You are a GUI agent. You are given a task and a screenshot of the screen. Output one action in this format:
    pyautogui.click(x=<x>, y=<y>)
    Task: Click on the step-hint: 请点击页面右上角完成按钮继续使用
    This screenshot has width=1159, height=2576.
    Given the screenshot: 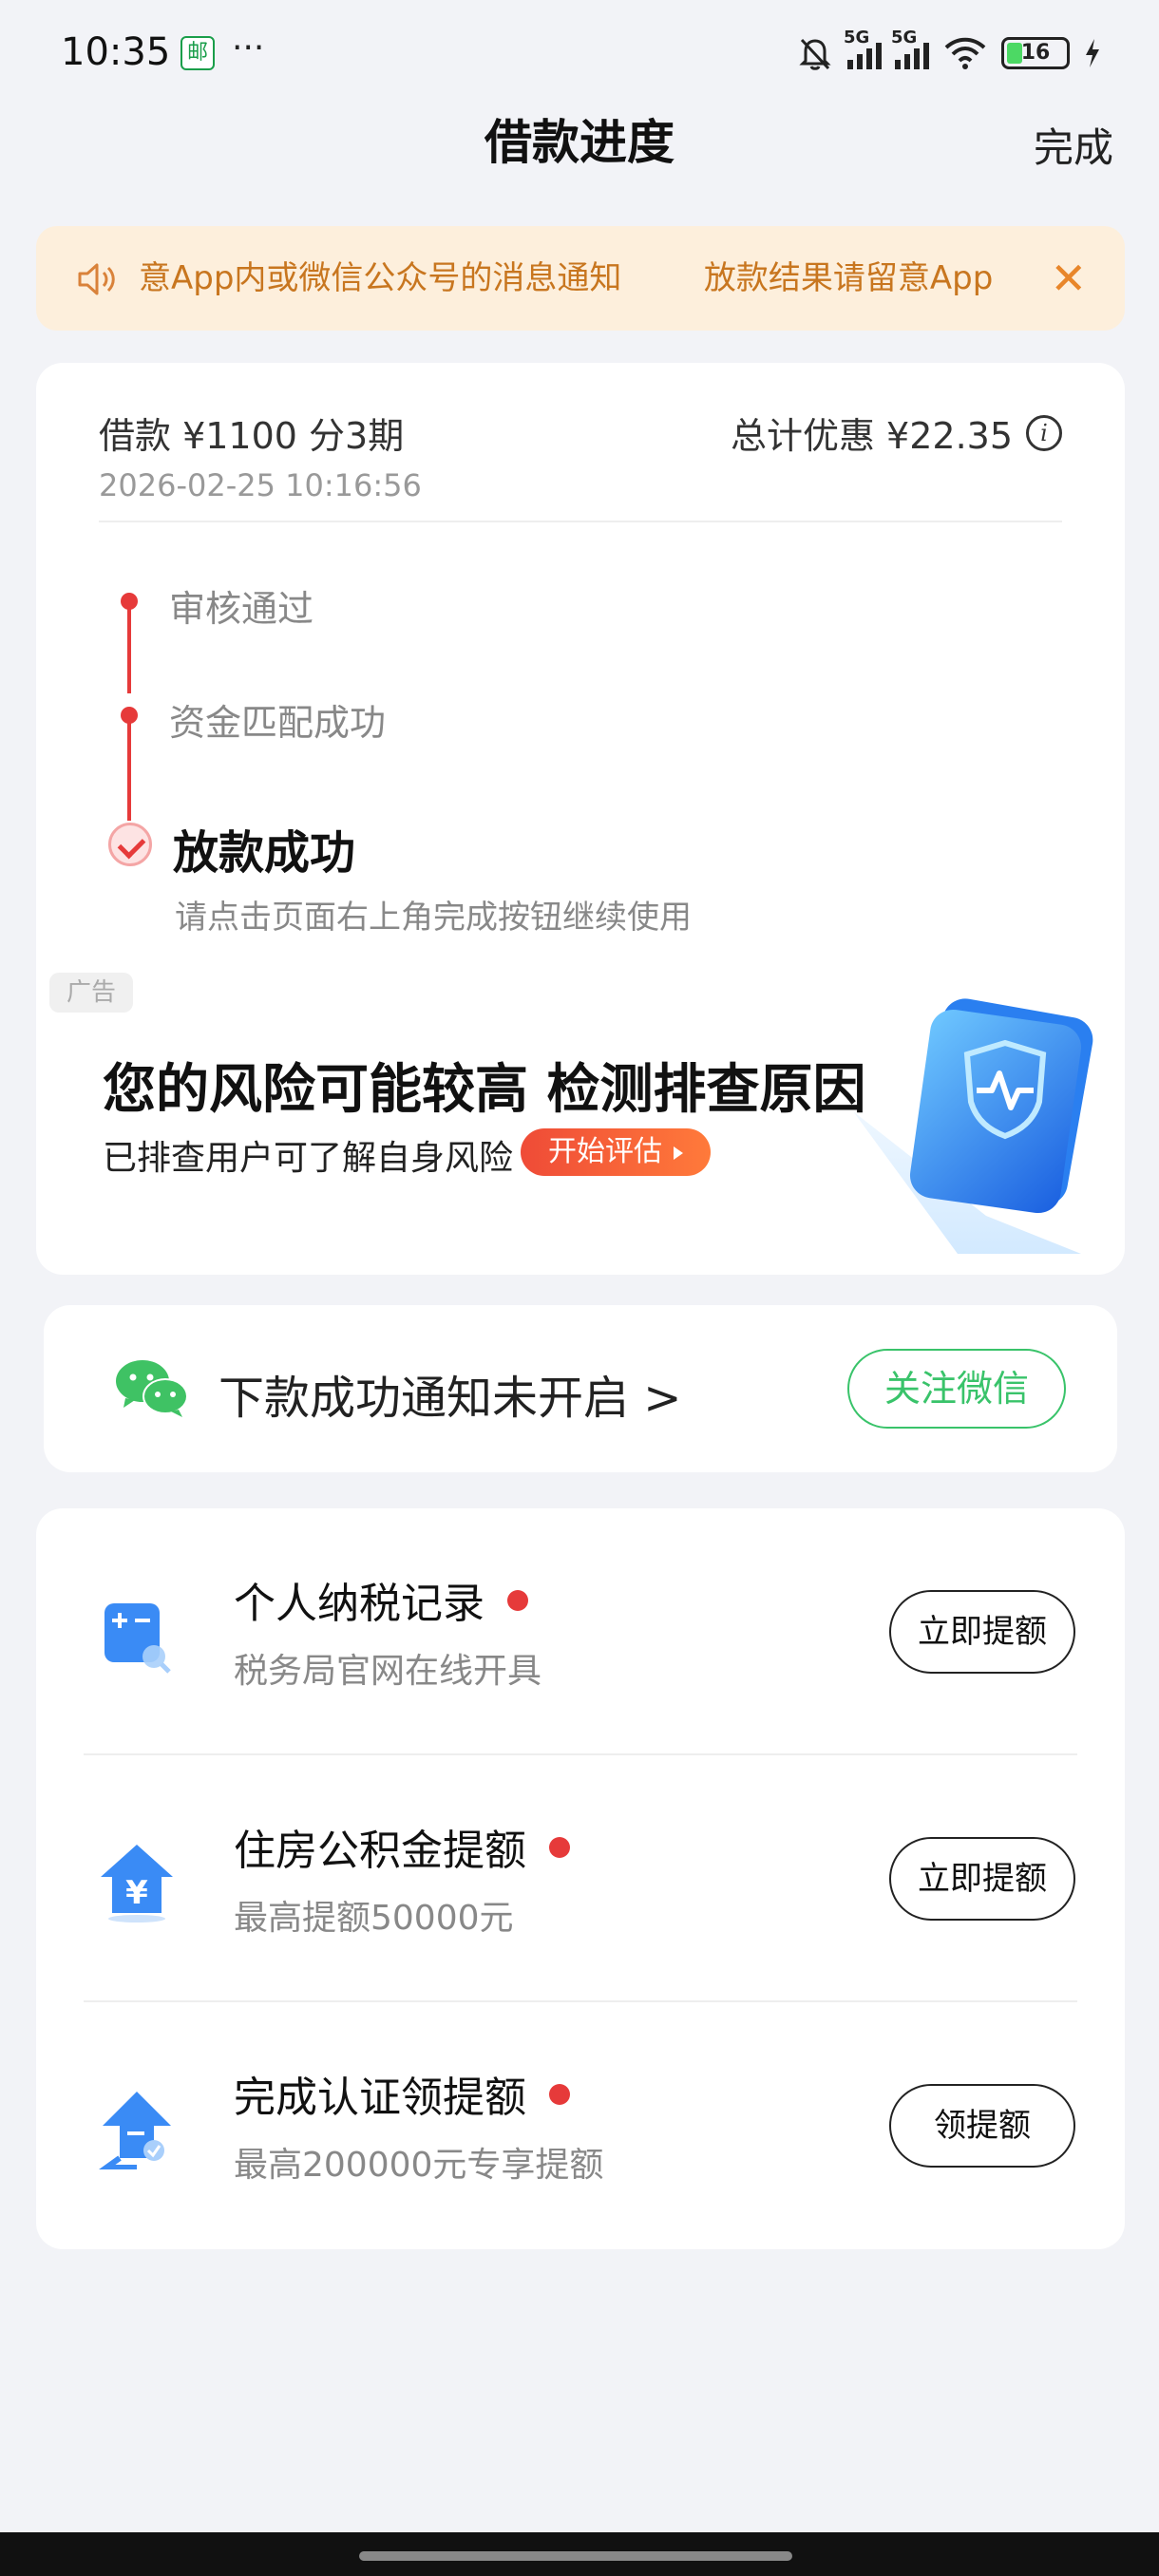 What is the action you would take?
    pyautogui.click(x=433, y=918)
    